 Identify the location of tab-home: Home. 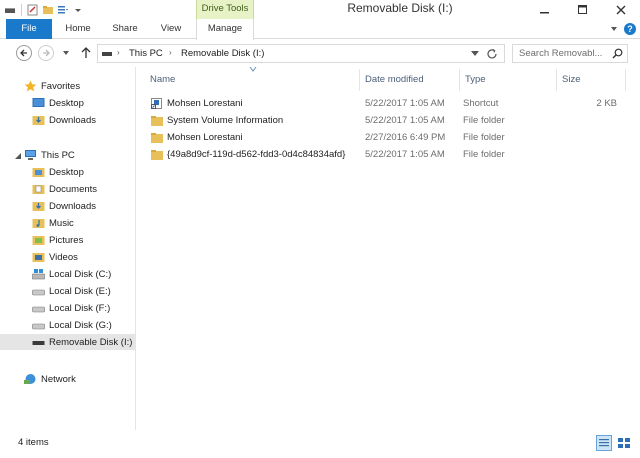
(78, 29).